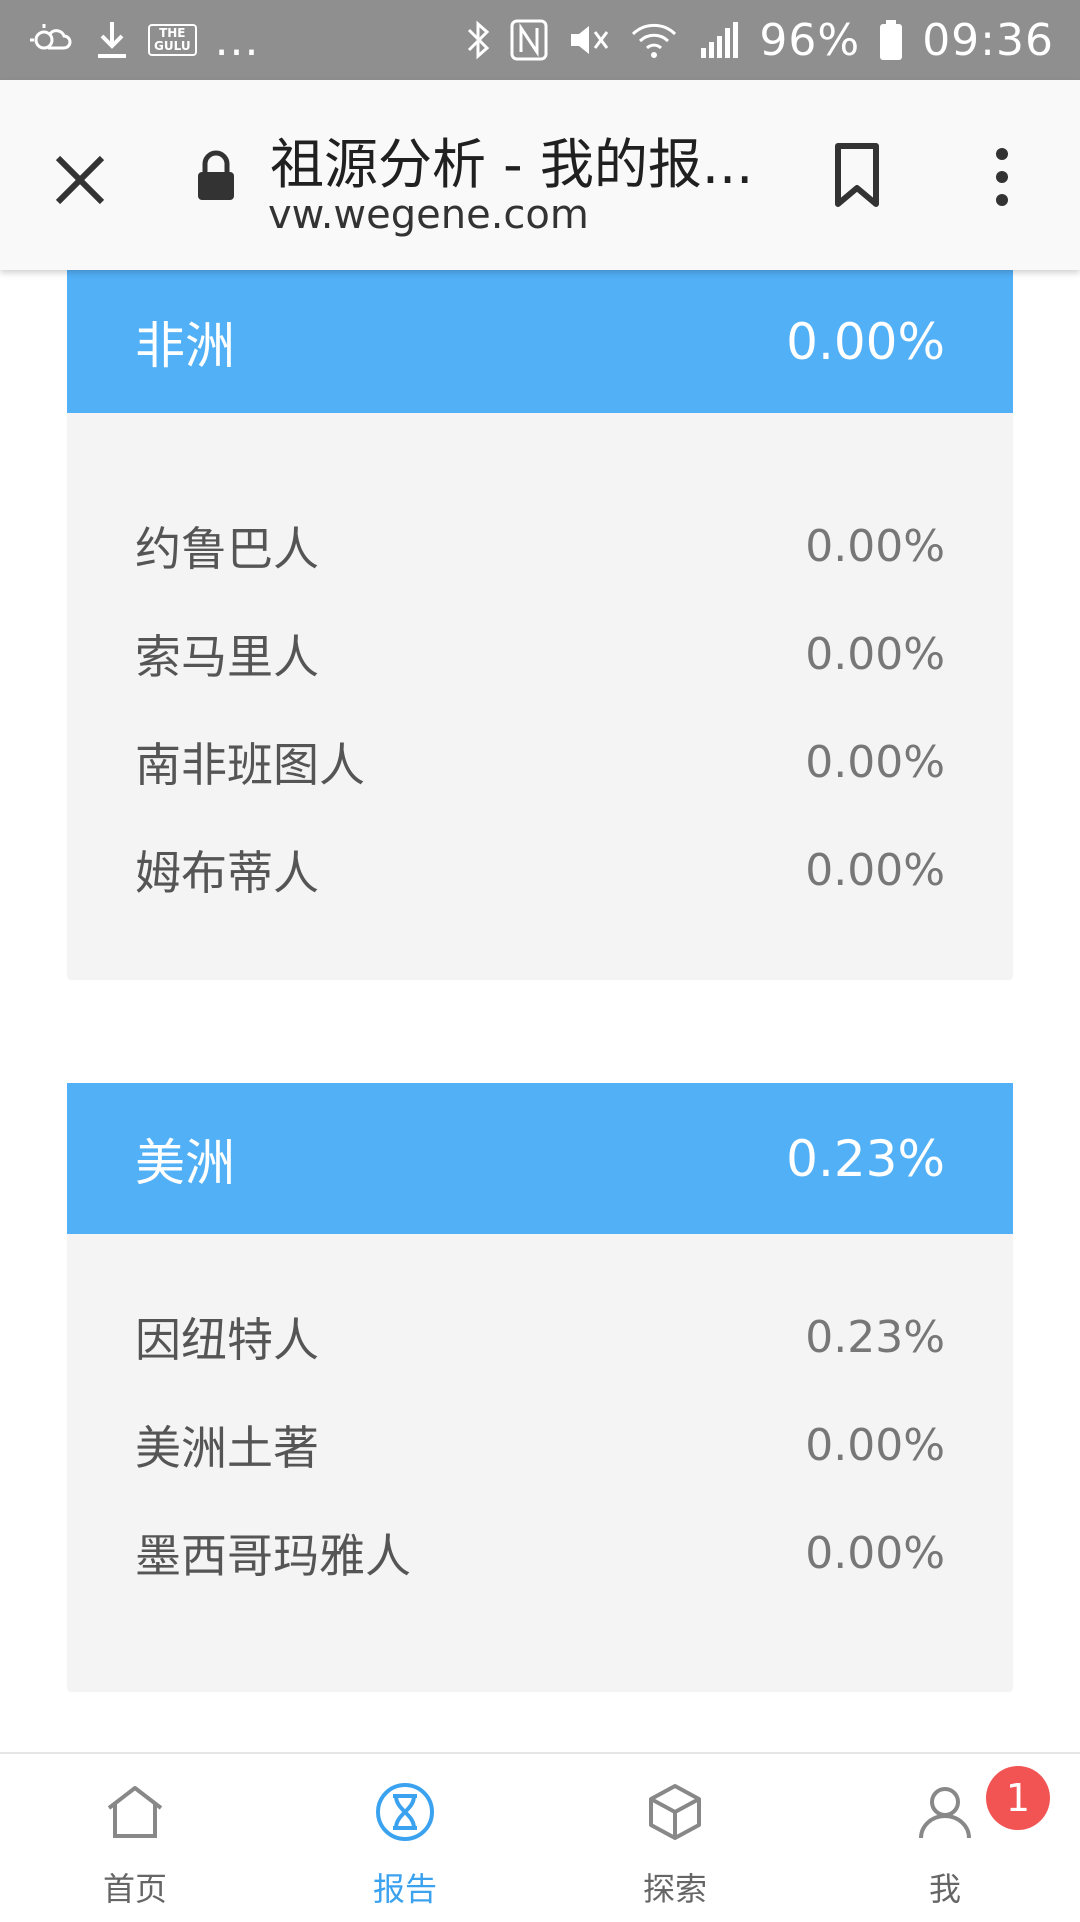 This screenshot has height=1922, width=1080. Describe the element at coordinates (540, 654) in the screenshot. I see `population-row: 索马里人 0.00%` at that location.